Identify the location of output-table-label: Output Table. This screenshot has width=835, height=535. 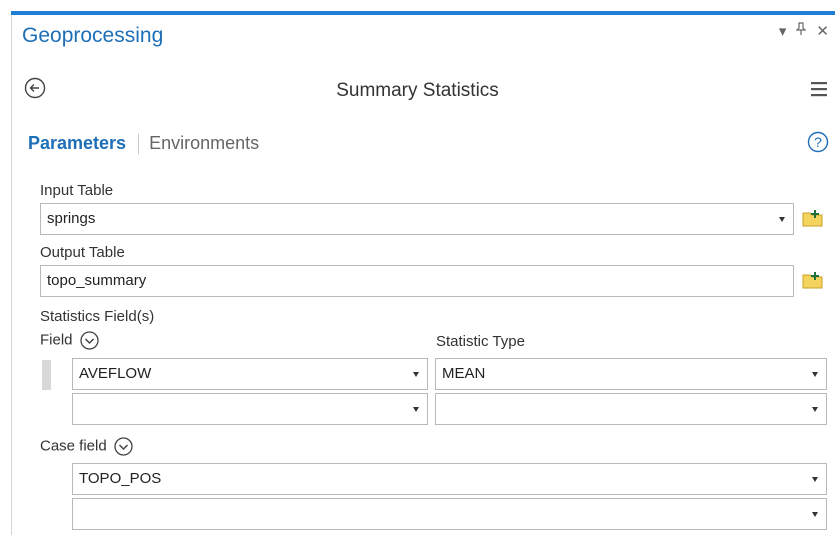
(82, 252).